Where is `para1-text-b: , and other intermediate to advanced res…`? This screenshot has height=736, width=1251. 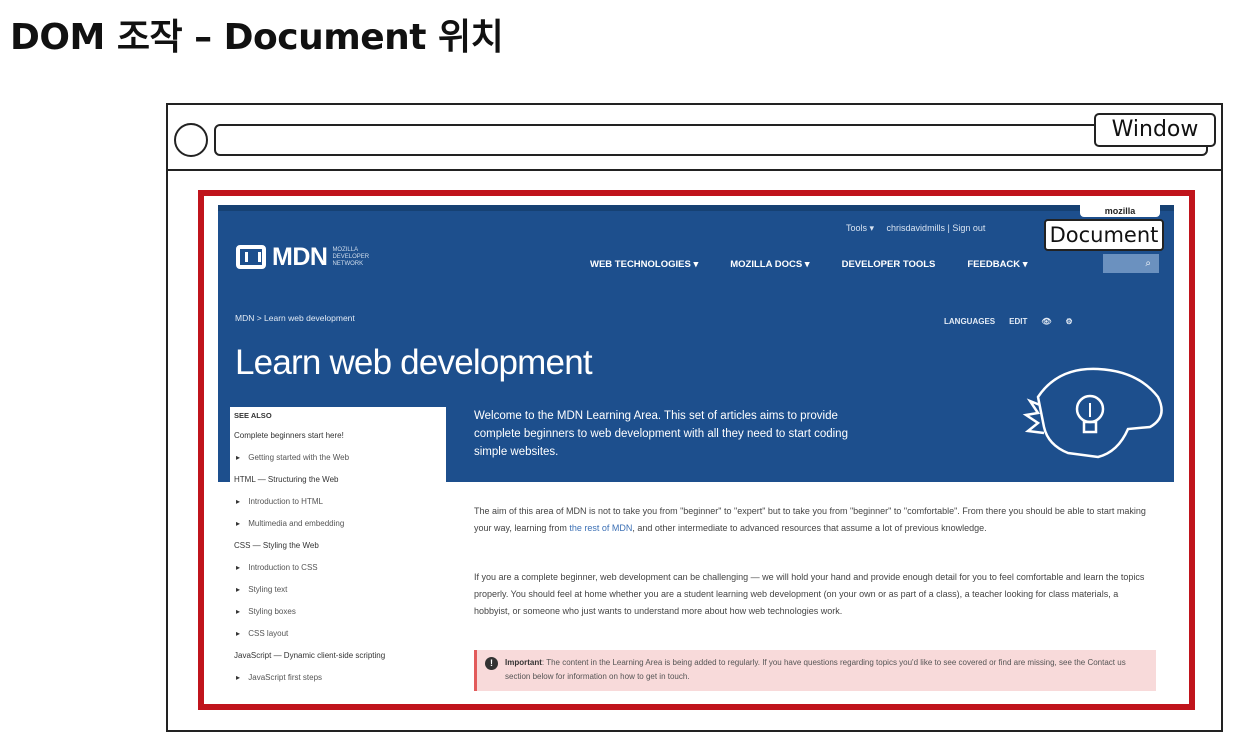 para1-text-b: , and other intermediate to advanced res… is located at coordinates (809, 528).